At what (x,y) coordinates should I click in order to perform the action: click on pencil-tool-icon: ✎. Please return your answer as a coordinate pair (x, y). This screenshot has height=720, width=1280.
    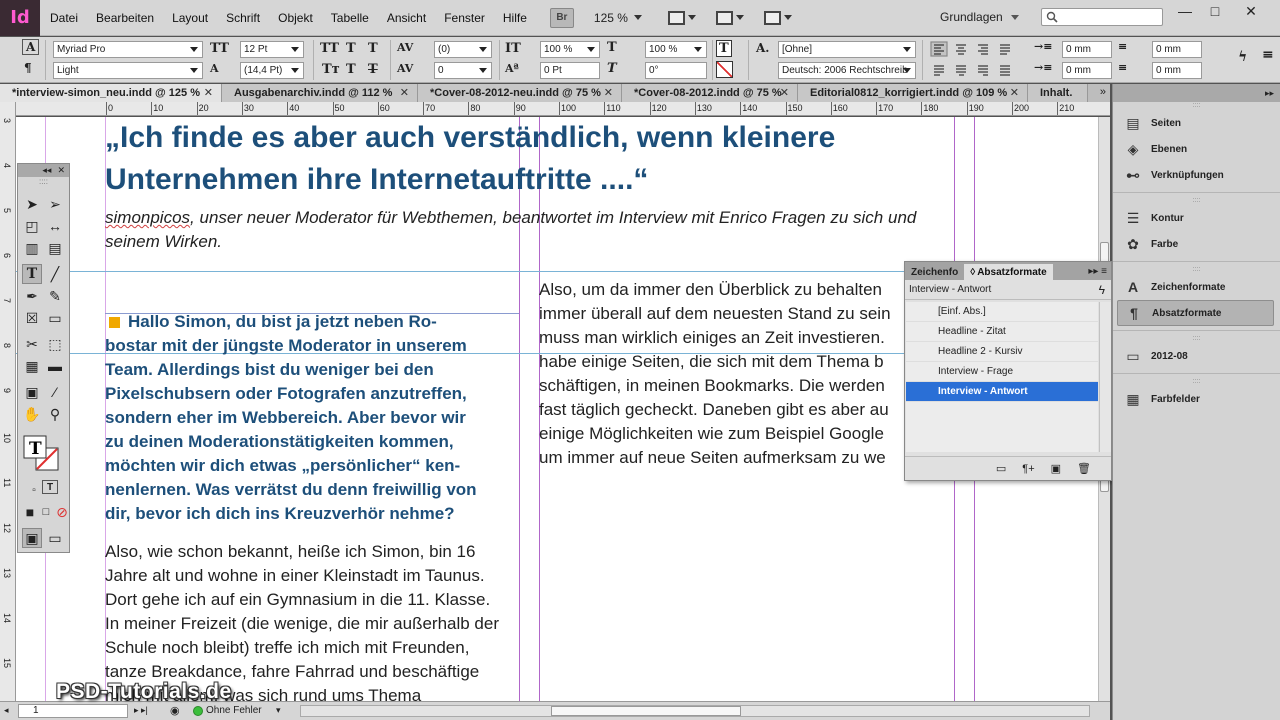
    Looking at the image, I should click on (55, 296).